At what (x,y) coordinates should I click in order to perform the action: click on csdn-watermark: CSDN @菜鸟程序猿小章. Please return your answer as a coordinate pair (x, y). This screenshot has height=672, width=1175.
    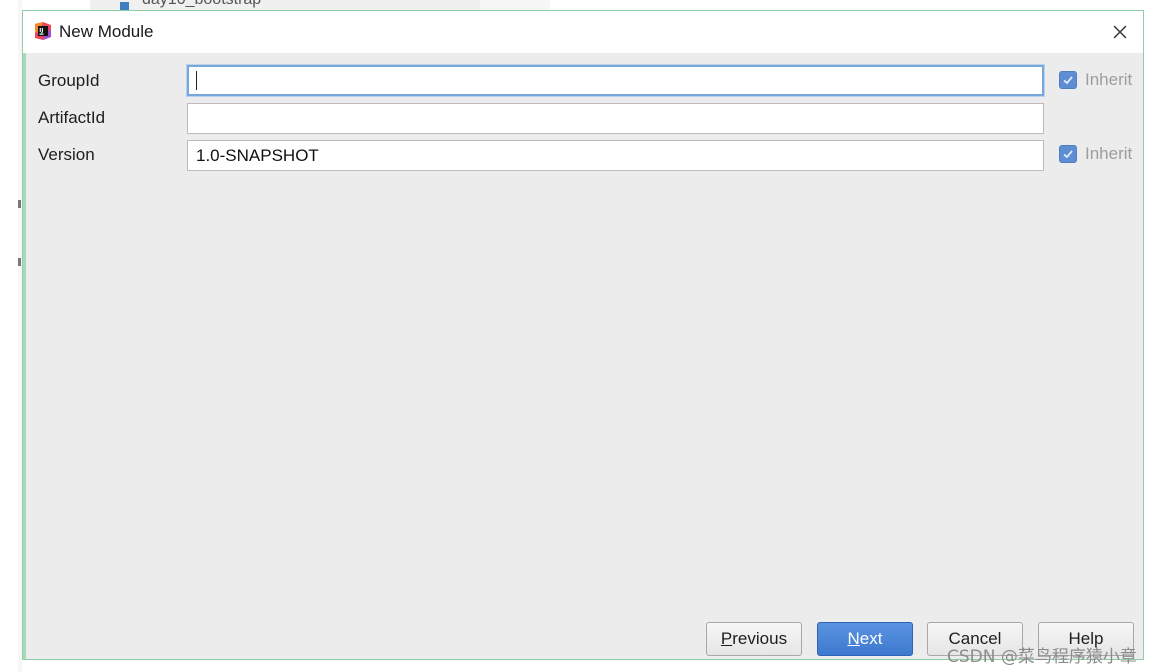
    Looking at the image, I should click on (1042, 657).